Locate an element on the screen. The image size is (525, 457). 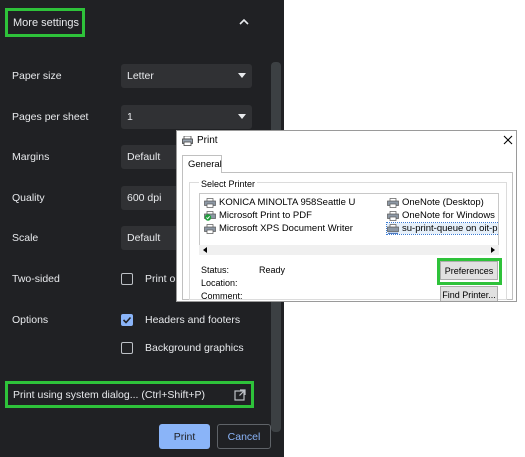
printer-item: OneNote (Desktop) is located at coordinates (435, 202).